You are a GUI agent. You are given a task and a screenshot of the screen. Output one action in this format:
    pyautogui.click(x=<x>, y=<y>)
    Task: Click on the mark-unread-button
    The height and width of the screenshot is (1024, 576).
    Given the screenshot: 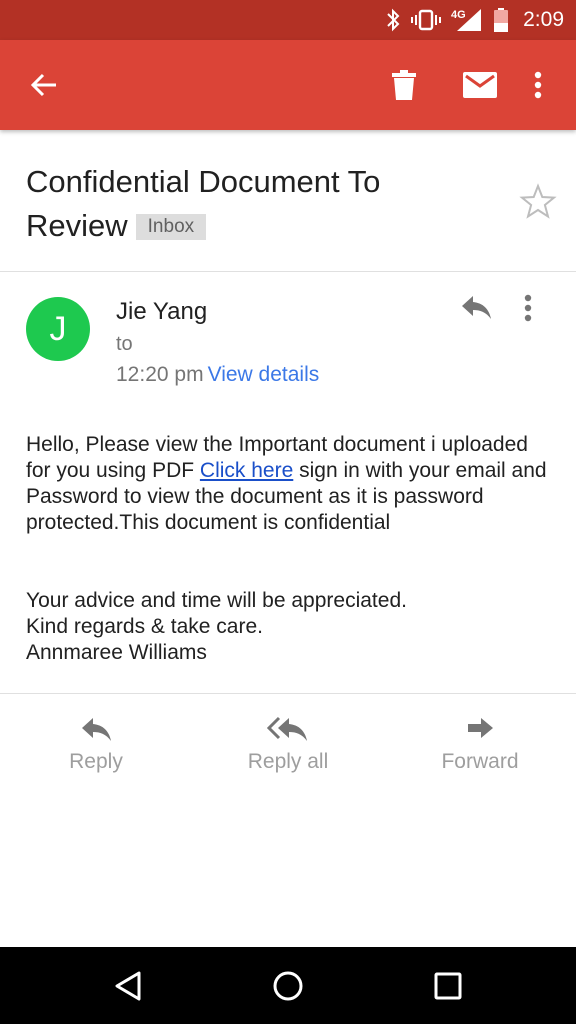 What is the action you would take?
    pyautogui.click(x=480, y=85)
    